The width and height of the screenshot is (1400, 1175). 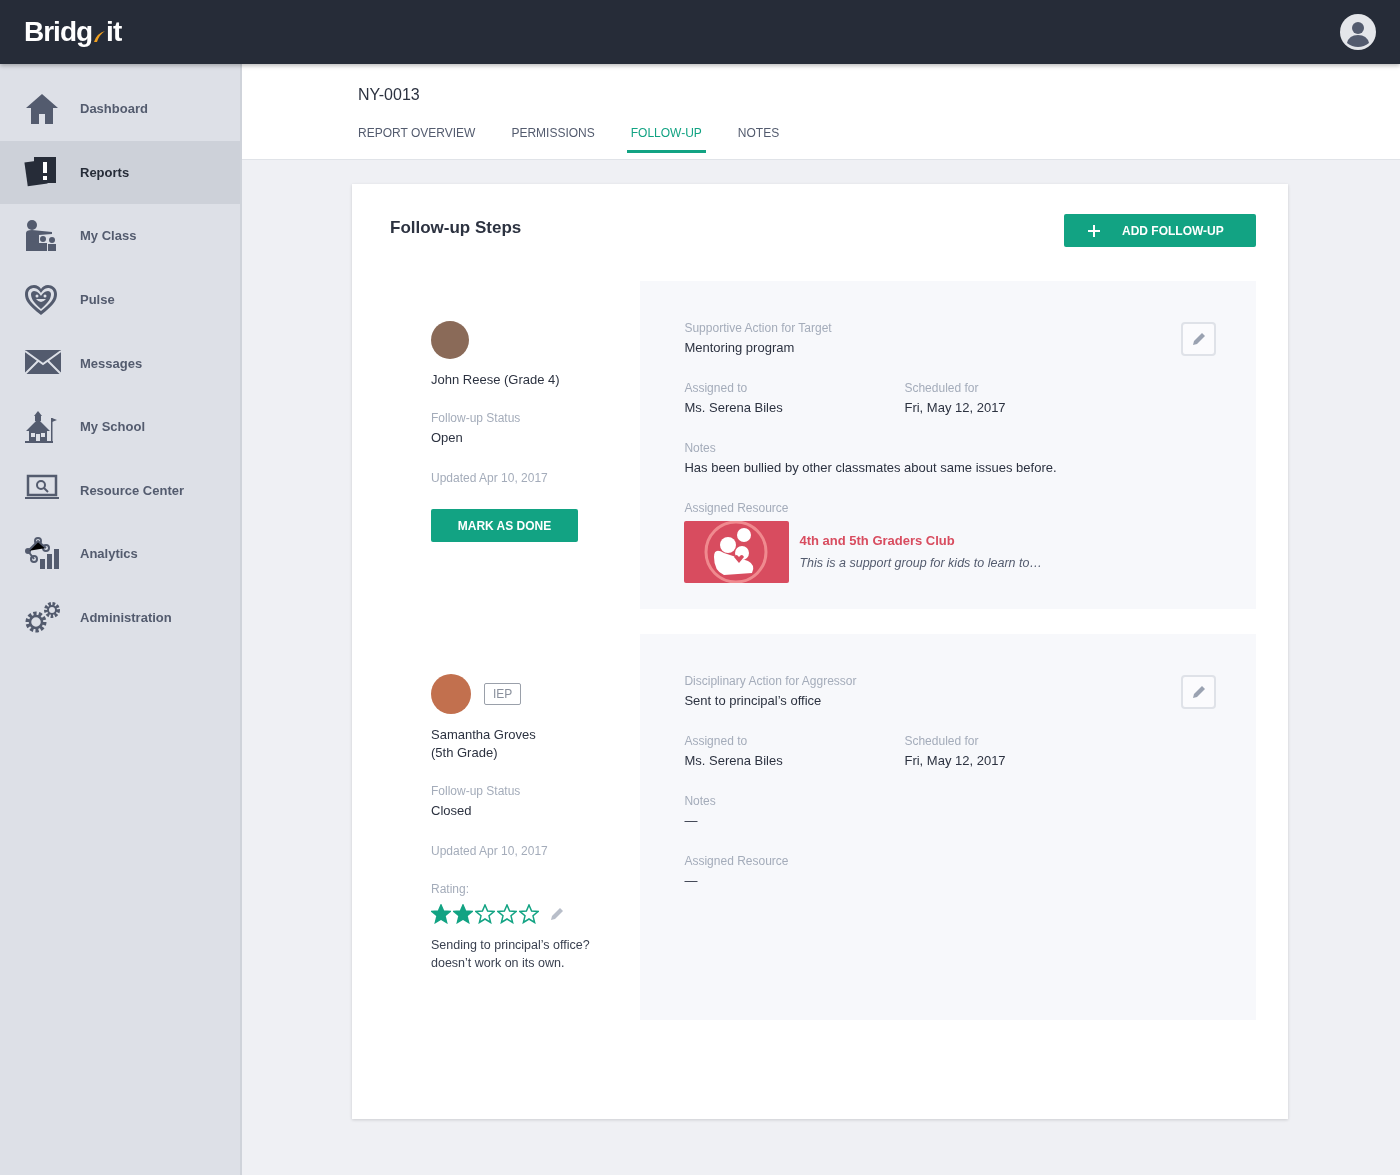 I want to click on sidebar-item: My Class, so click(x=120, y=236).